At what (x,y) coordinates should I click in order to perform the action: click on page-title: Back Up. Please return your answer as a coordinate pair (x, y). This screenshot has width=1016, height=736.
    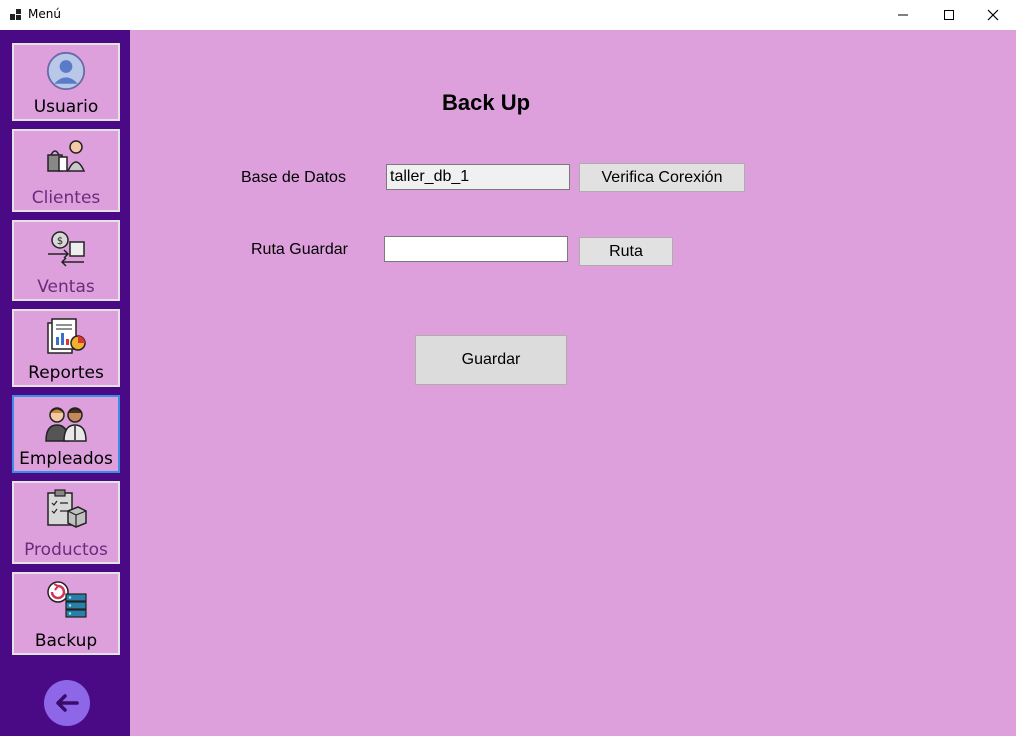
    Looking at the image, I should click on (486, 102).